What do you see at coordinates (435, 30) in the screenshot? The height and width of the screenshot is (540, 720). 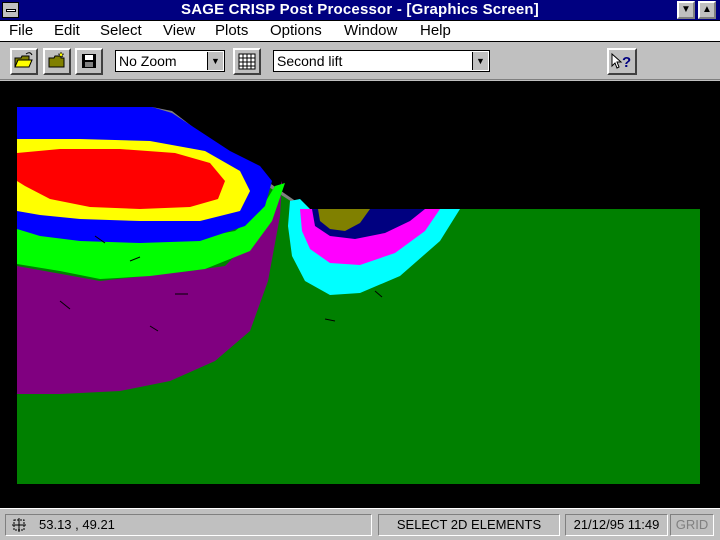 I see `menu-help: Help` at bounding box center [435, 30].